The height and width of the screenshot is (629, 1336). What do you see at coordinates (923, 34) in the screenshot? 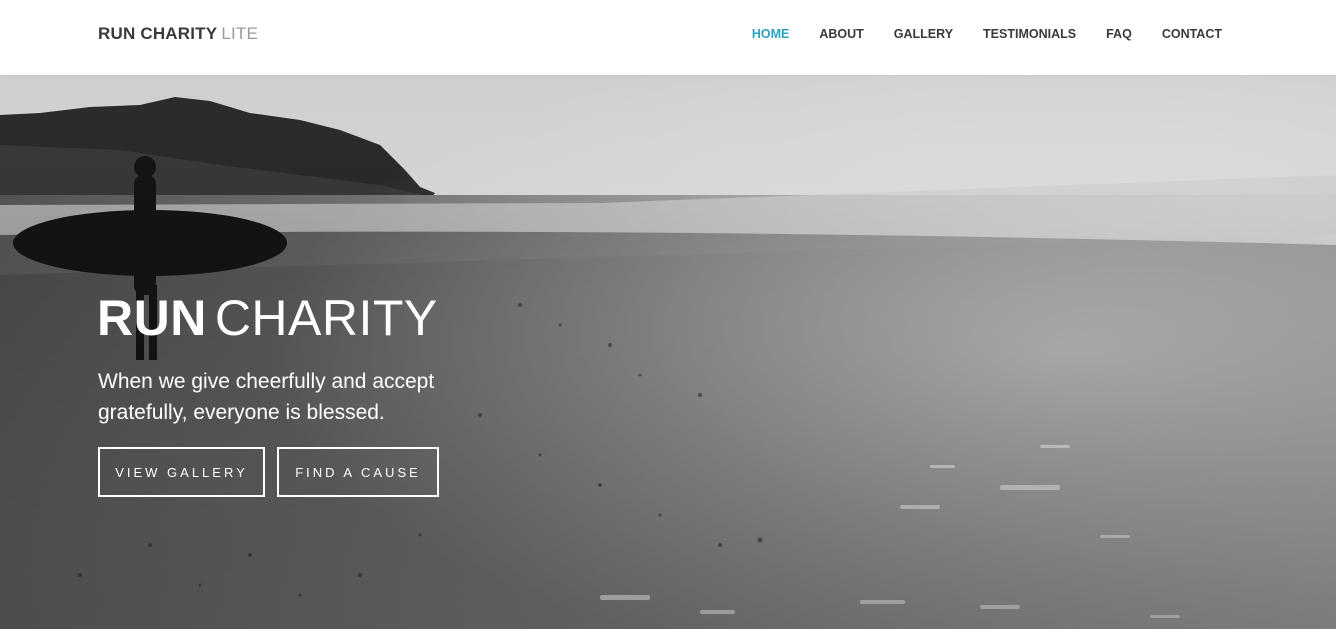
I see `nav-item-gallery: GALLERY` at bounding box center [923, 34].